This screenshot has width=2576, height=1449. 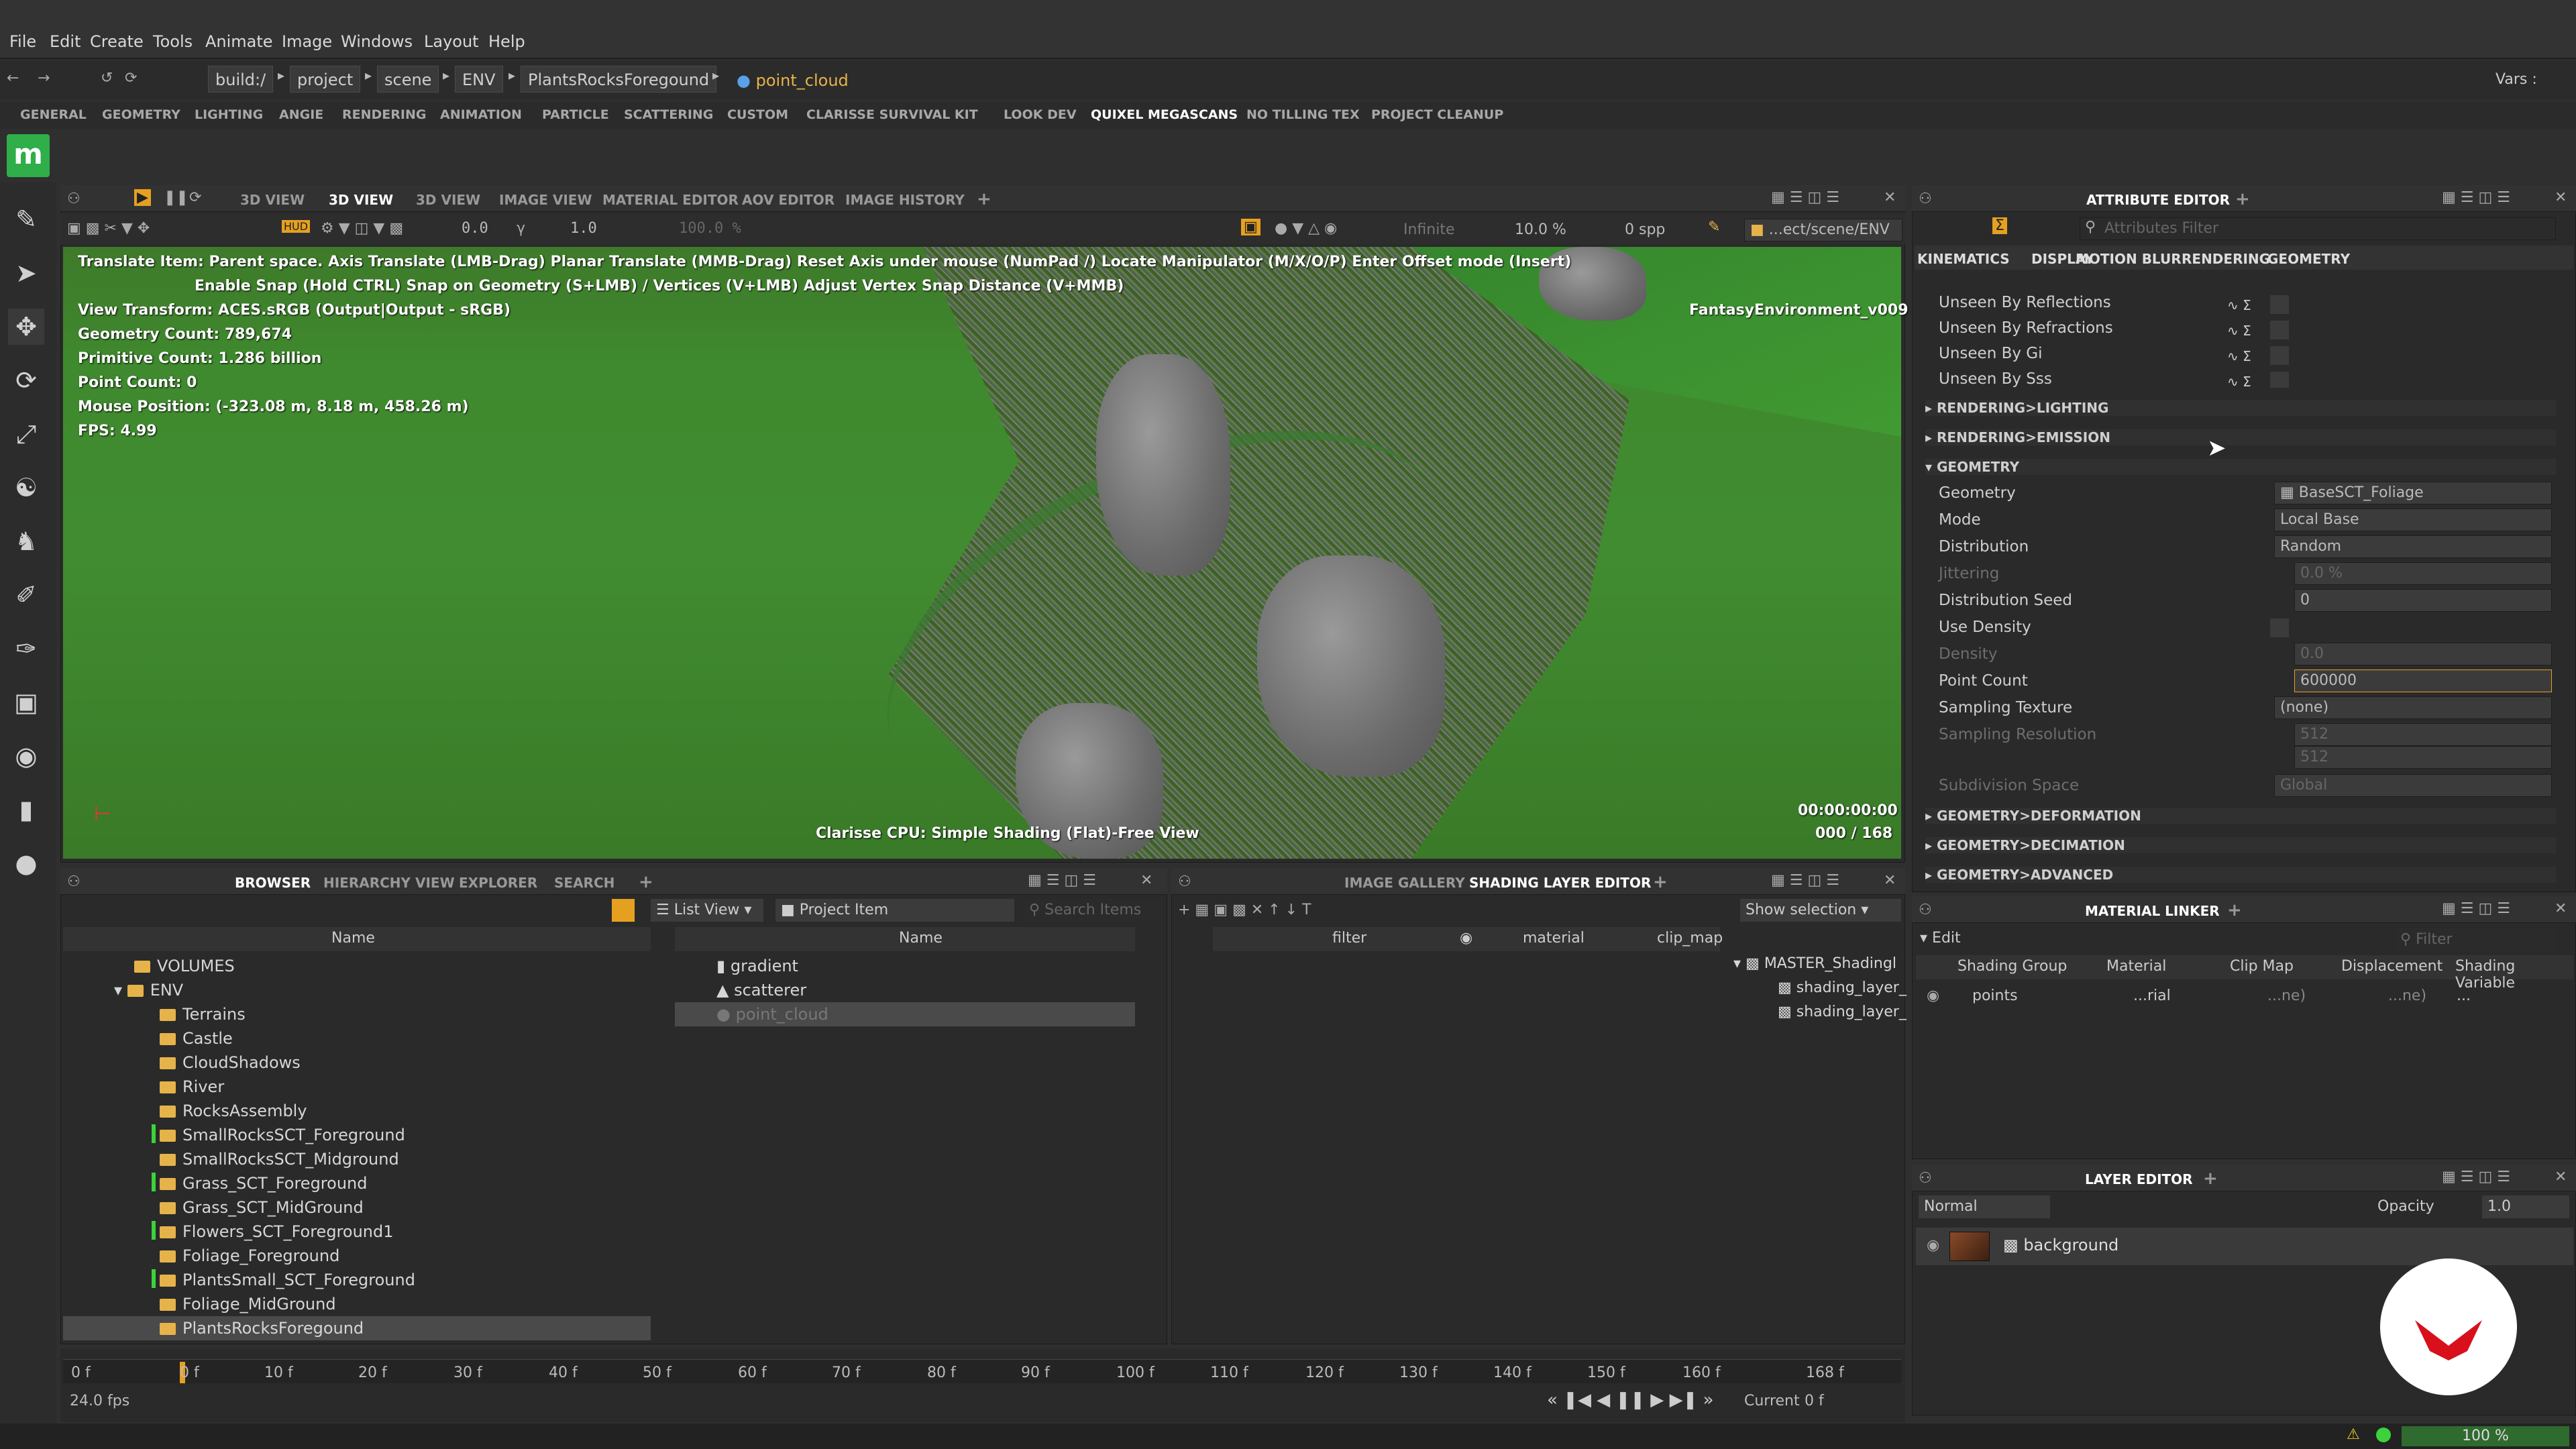 I want to click on tab-3dview-2: 3D VIEW, so click(x=361, y=200).